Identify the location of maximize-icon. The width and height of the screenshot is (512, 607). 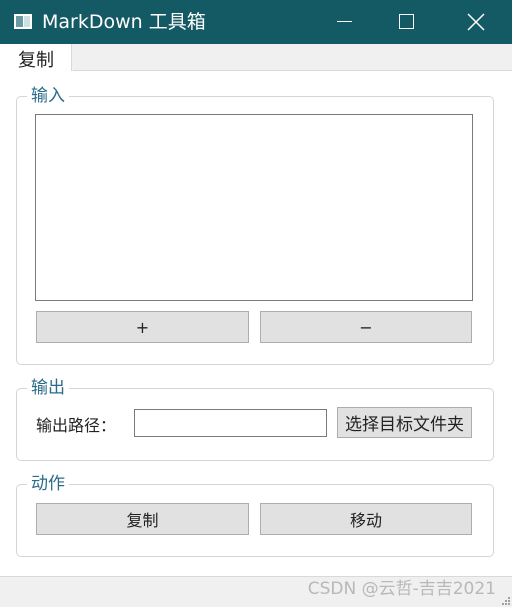
(406, 21).